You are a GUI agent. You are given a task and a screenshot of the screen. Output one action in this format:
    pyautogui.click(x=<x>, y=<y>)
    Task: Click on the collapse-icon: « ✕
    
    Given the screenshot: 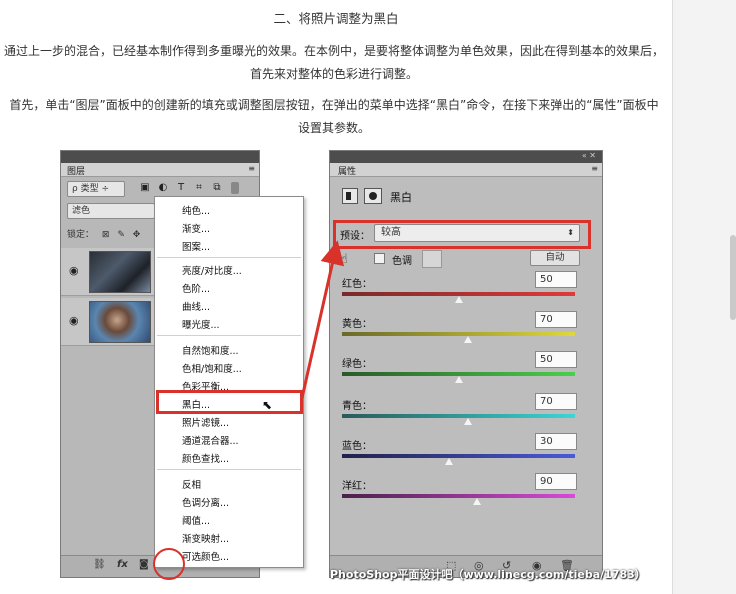 What is the action you would take?
    pyautogui.click(x=589, y=155)
    